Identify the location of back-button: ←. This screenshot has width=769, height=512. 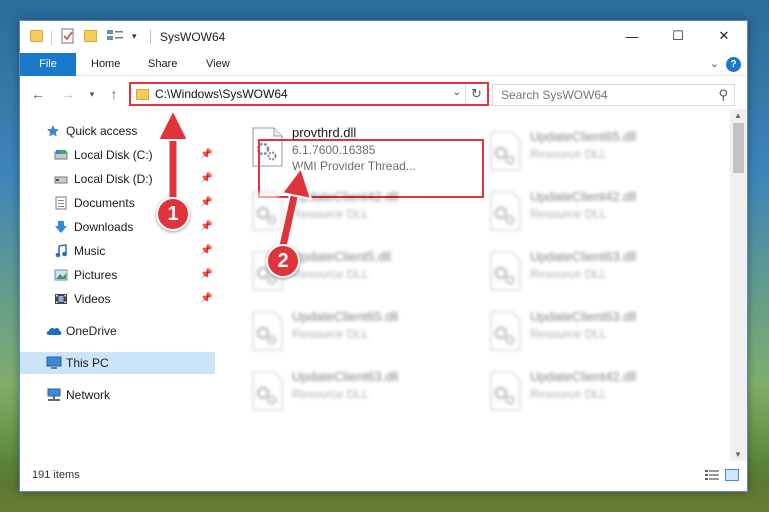
(38, 94).